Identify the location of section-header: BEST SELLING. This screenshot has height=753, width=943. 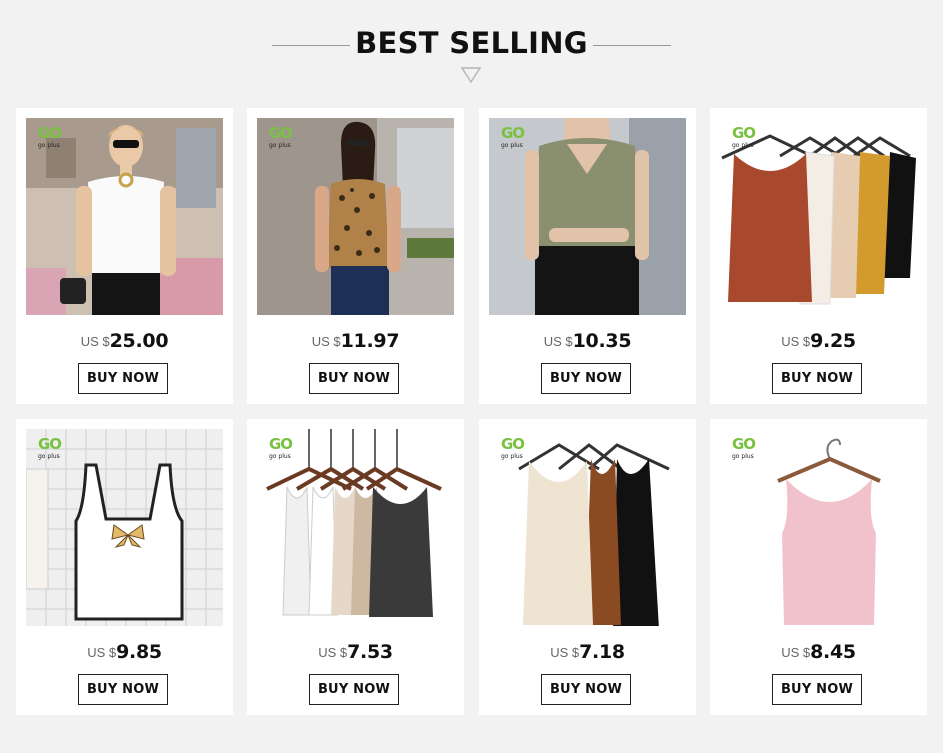
(471, 50).